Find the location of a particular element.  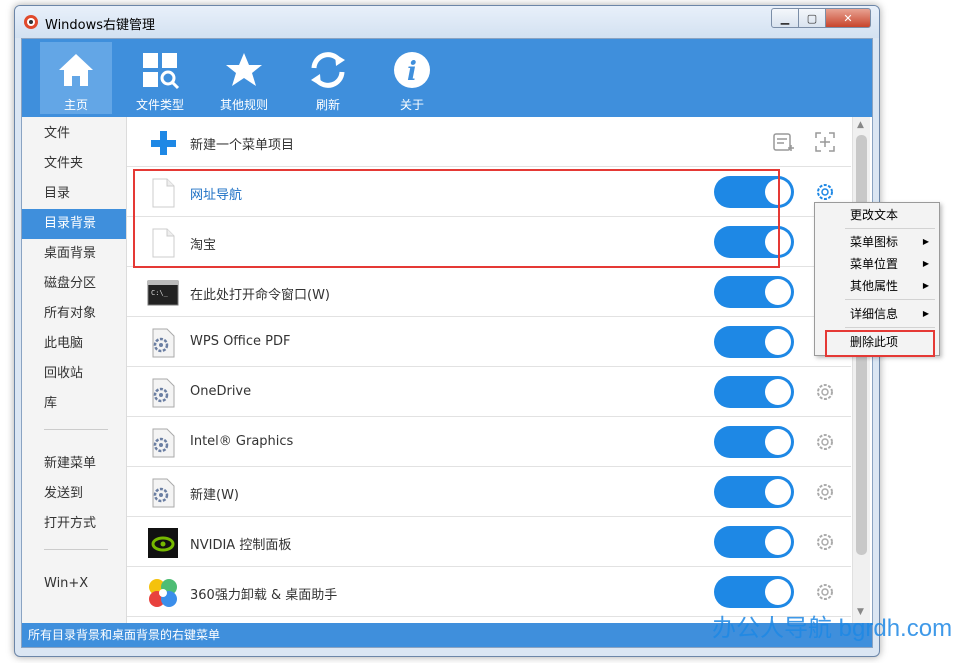

menu-properties-submenu: 其他属性 ▶ is located at coordinates (877, 286).